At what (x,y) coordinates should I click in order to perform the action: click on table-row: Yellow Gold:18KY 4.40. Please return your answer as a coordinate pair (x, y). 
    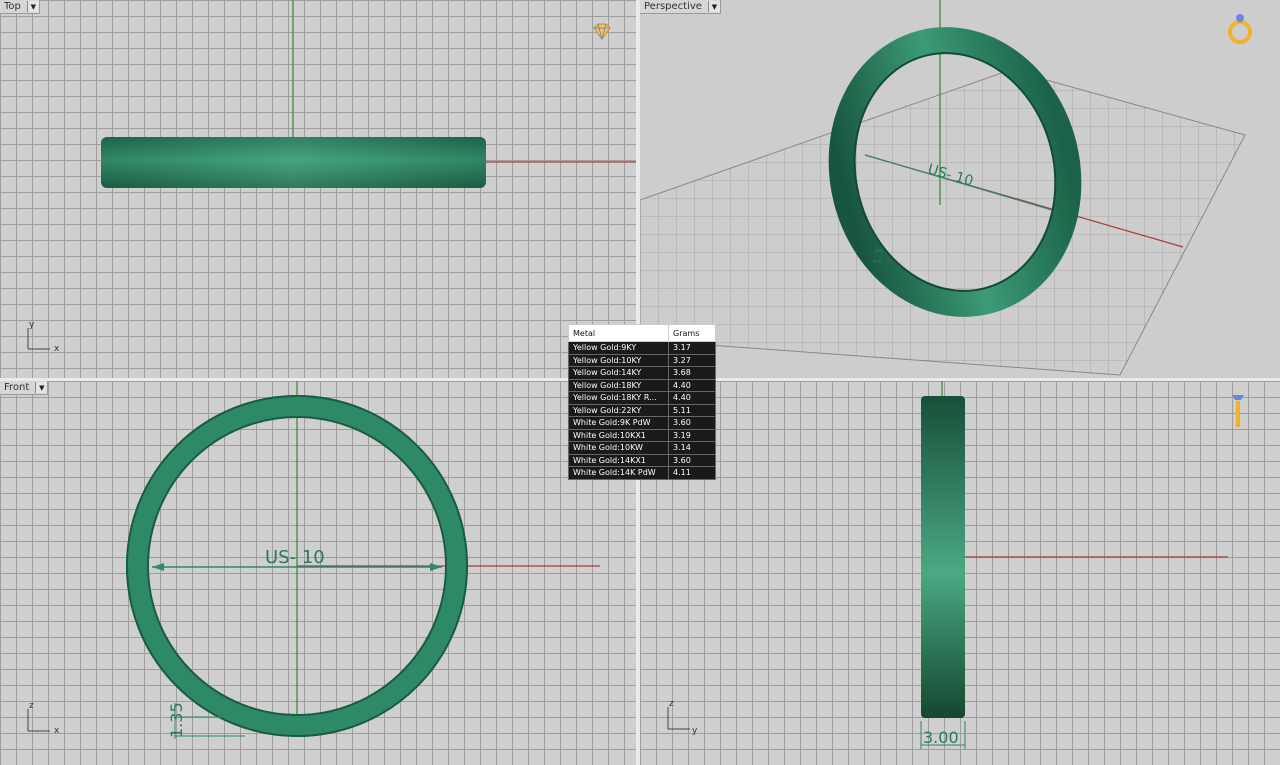
    Looking at the image, I should click on (642, 385).